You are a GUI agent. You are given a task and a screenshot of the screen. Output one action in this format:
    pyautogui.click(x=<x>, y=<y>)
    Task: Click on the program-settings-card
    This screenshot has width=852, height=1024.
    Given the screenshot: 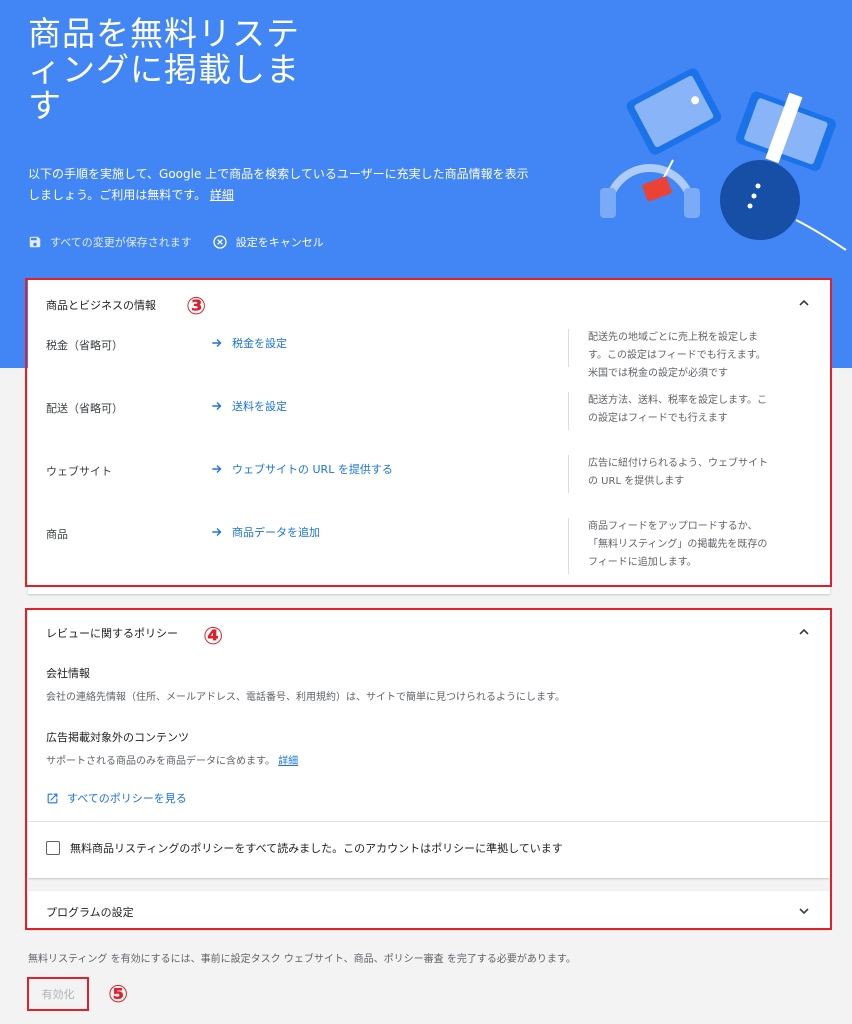 What is the action you would take?
    pyautogui.click(x=429, y=910)
    